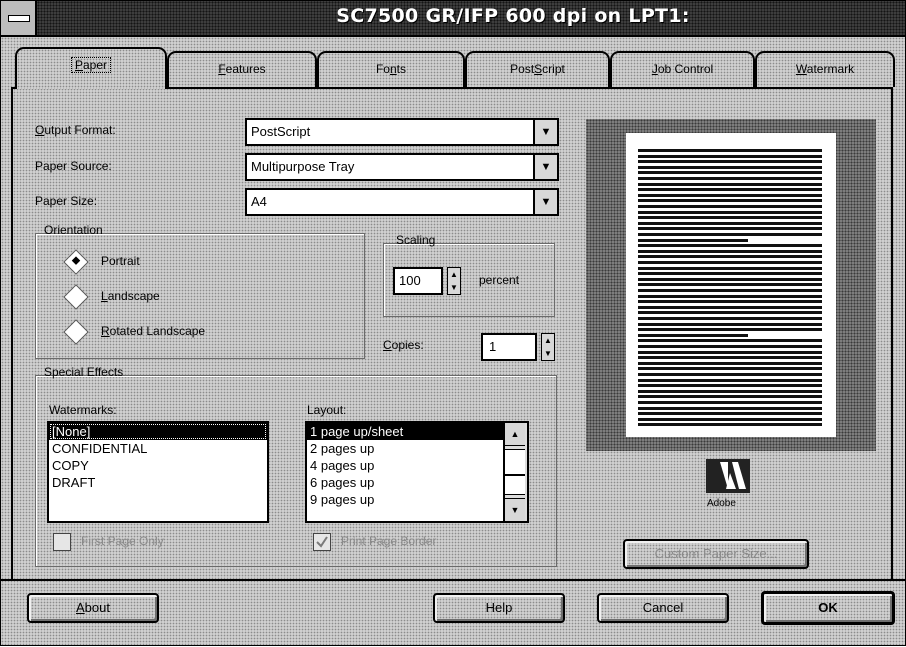  What do you see at coordinates (406, 499) in the screenshot?
I see `list-item: 9 pages up` at bounding box center [406, 499].